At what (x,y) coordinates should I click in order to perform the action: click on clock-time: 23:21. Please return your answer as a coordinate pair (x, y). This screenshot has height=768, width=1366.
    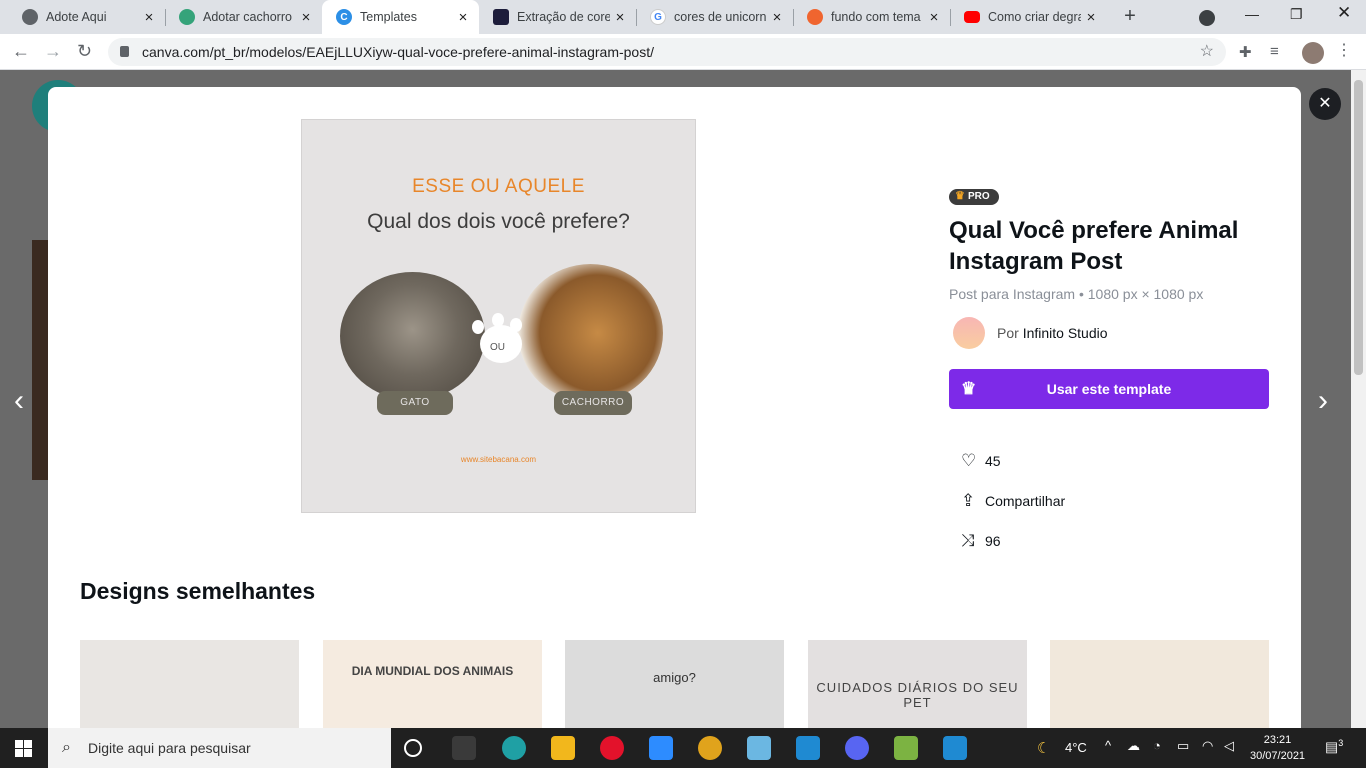
    Looking at the image, I should click on (1277, 740).